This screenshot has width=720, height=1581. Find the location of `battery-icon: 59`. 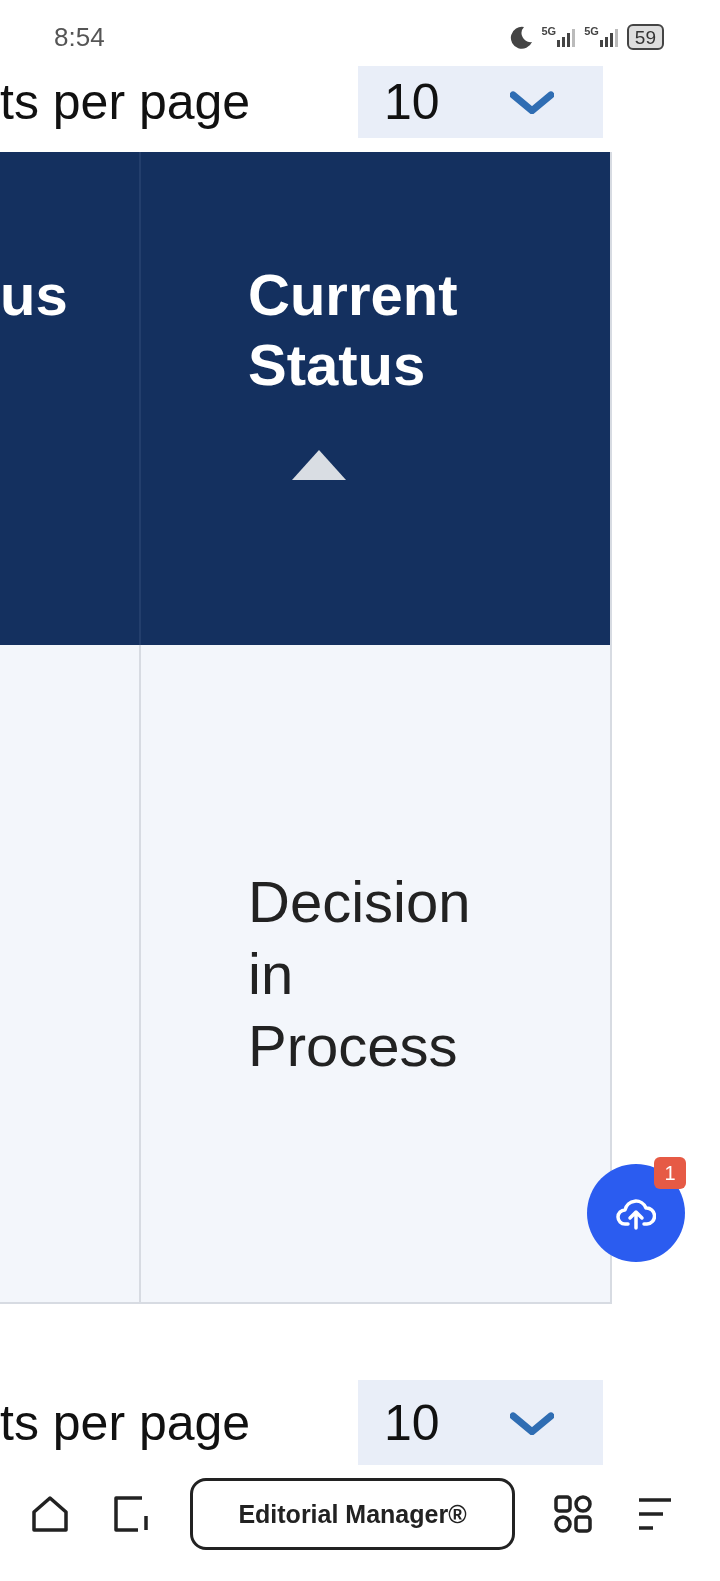

battery-icon: 59 is located at coordinates (645, 37).